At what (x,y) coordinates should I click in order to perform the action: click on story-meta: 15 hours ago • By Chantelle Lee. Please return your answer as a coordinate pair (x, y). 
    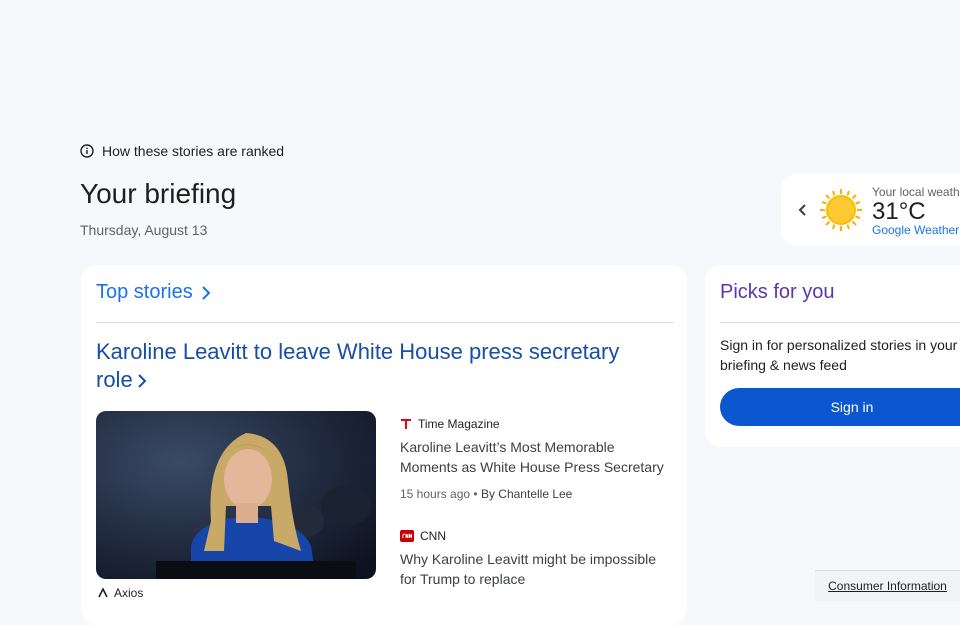
    Looking at the image, I should click on (537, 494).